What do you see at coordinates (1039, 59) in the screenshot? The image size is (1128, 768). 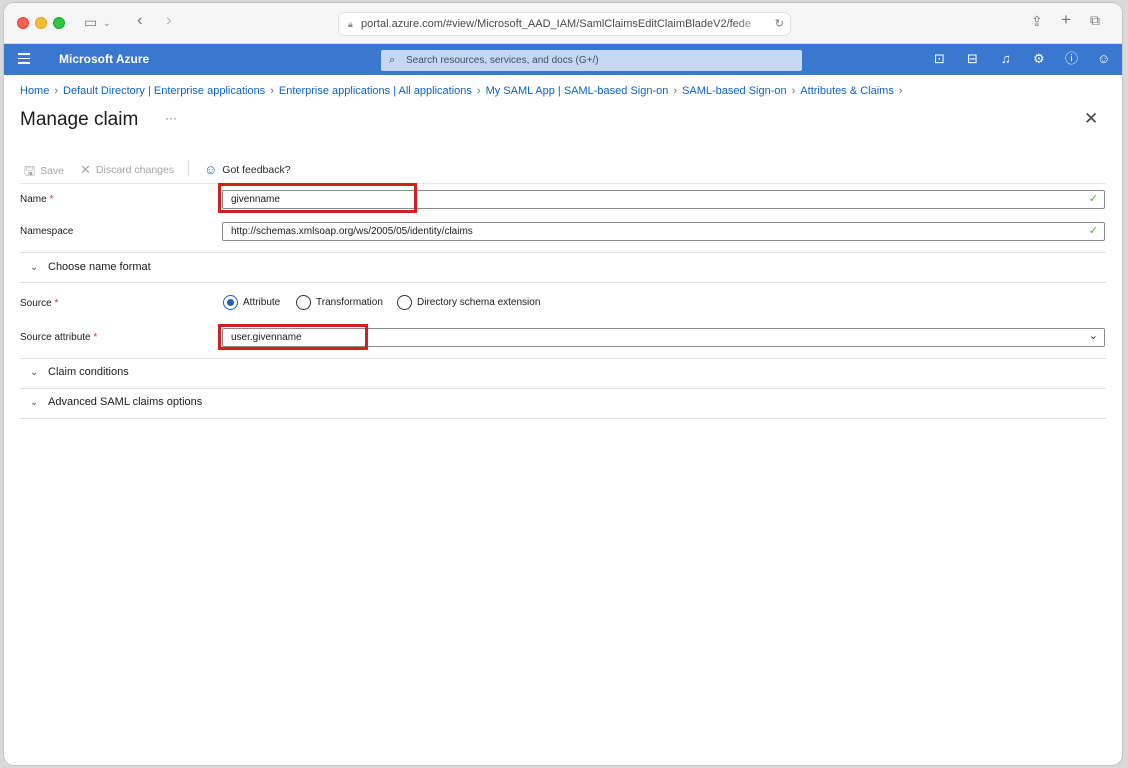 I see `settings-gear-icon: ⚙` at bounding box center [1039, 59].